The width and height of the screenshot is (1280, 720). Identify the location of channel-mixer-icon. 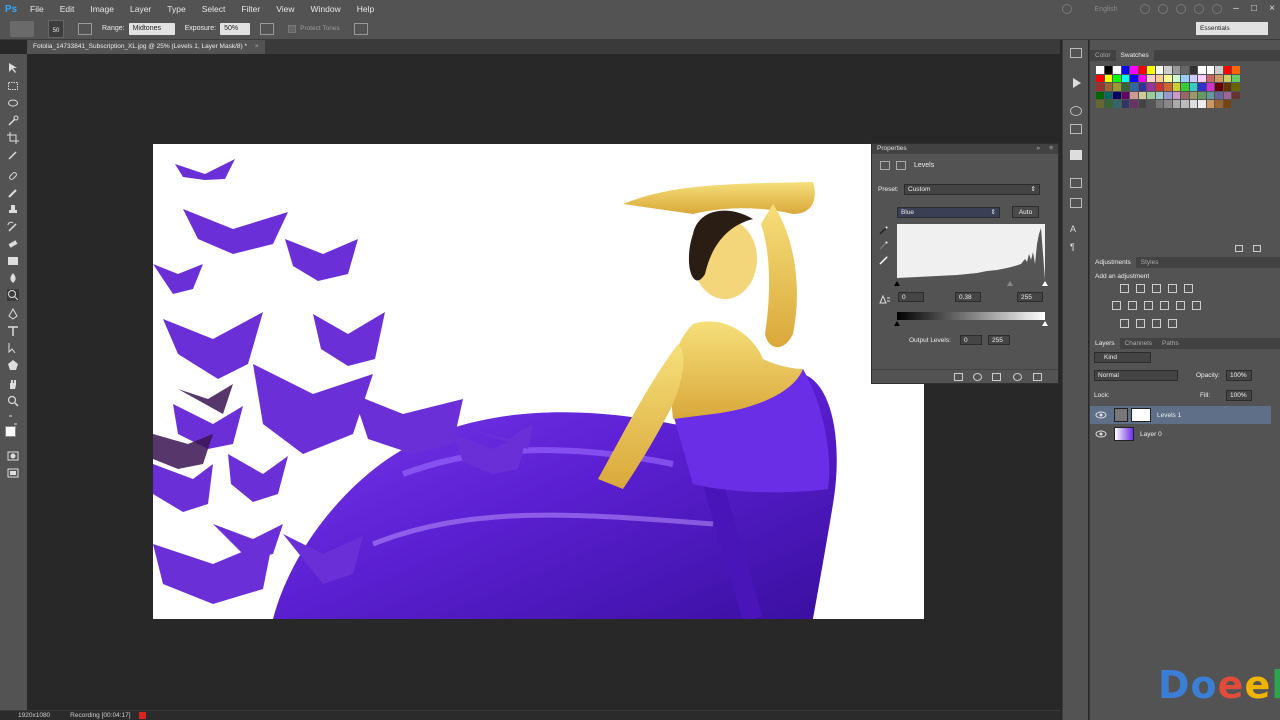
(1196, 305).